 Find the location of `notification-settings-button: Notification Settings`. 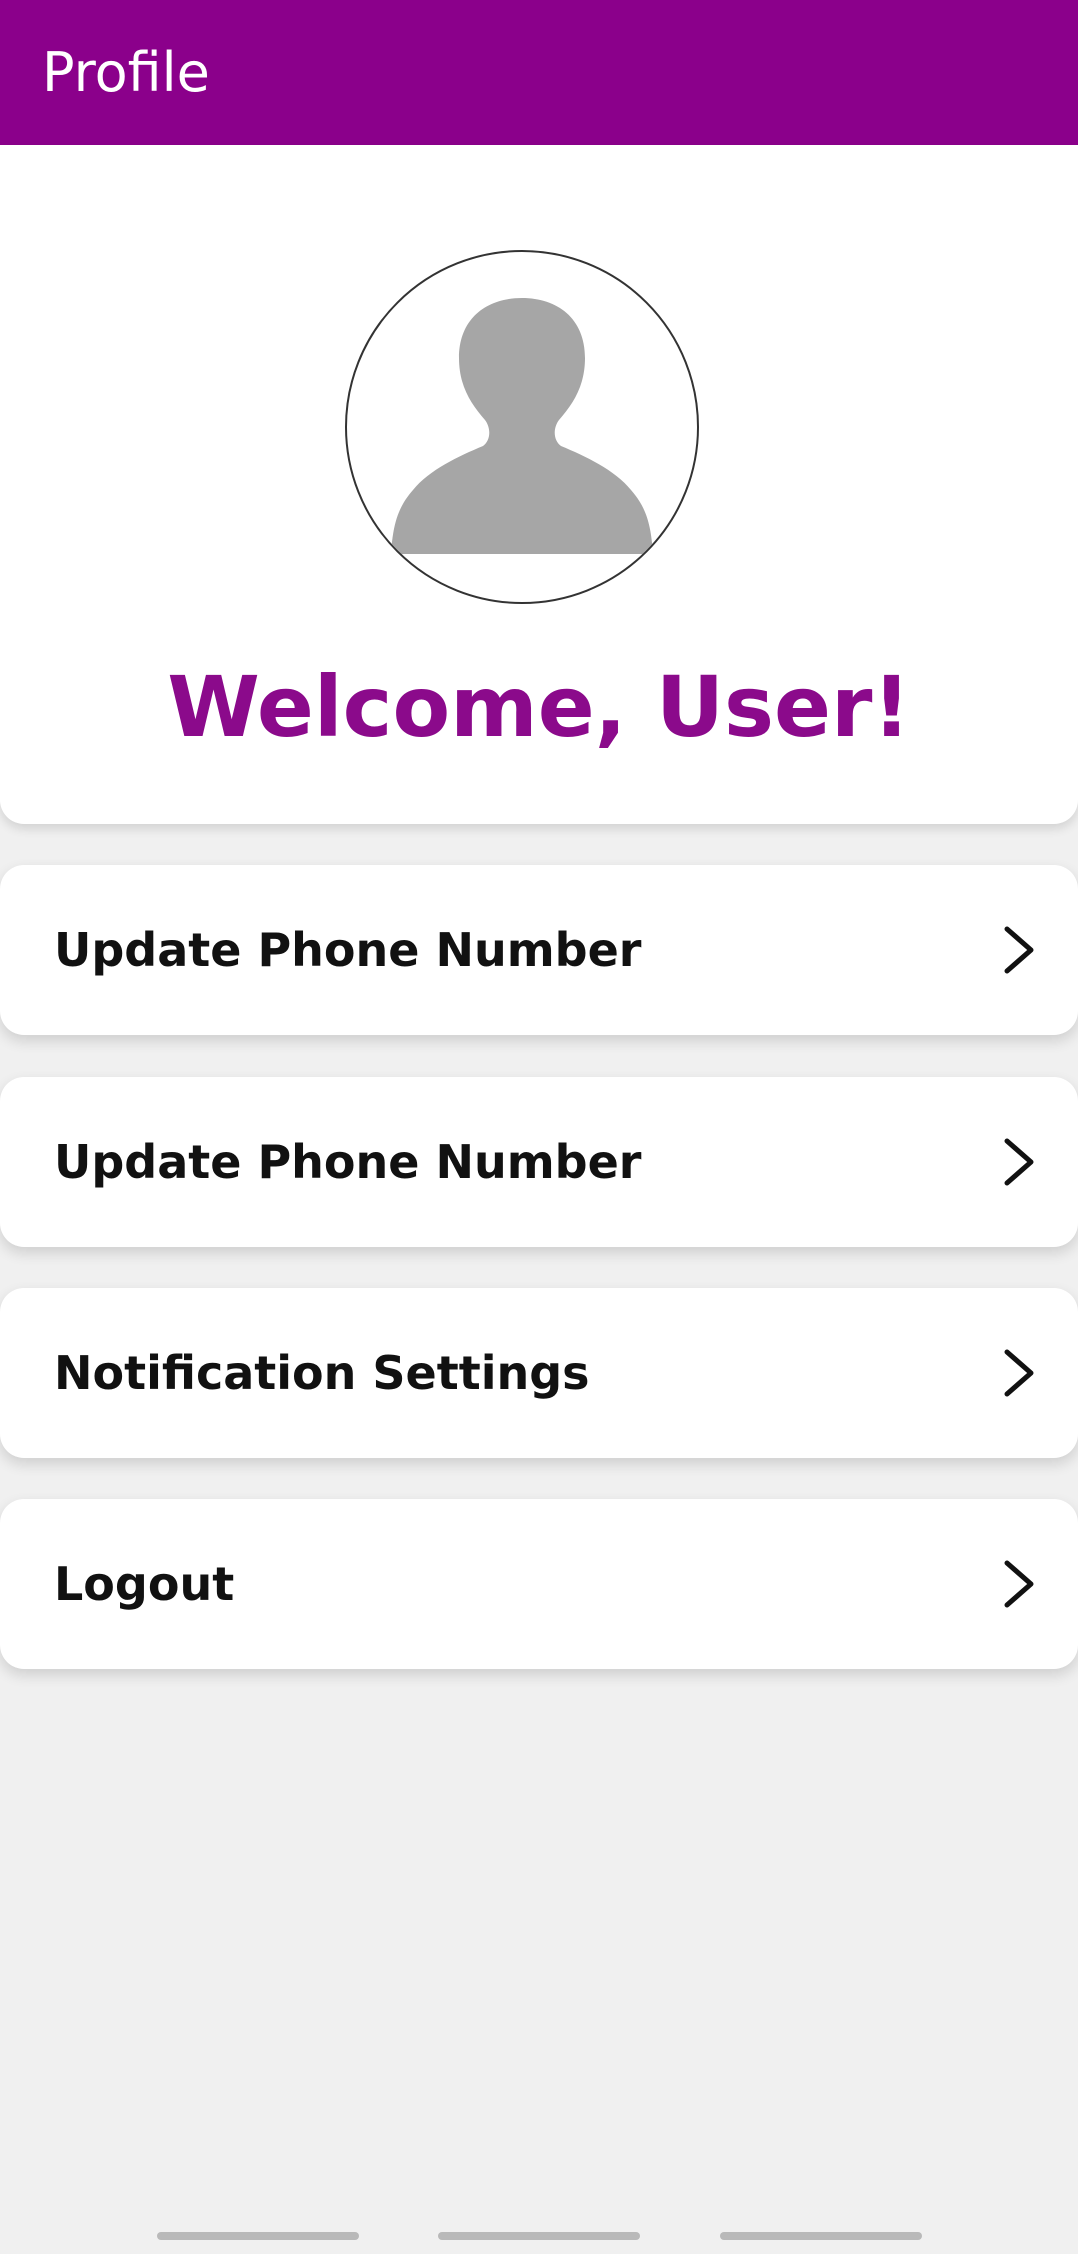

notification-settings-button: Notification Settings is located at coordinates (539, 1373).